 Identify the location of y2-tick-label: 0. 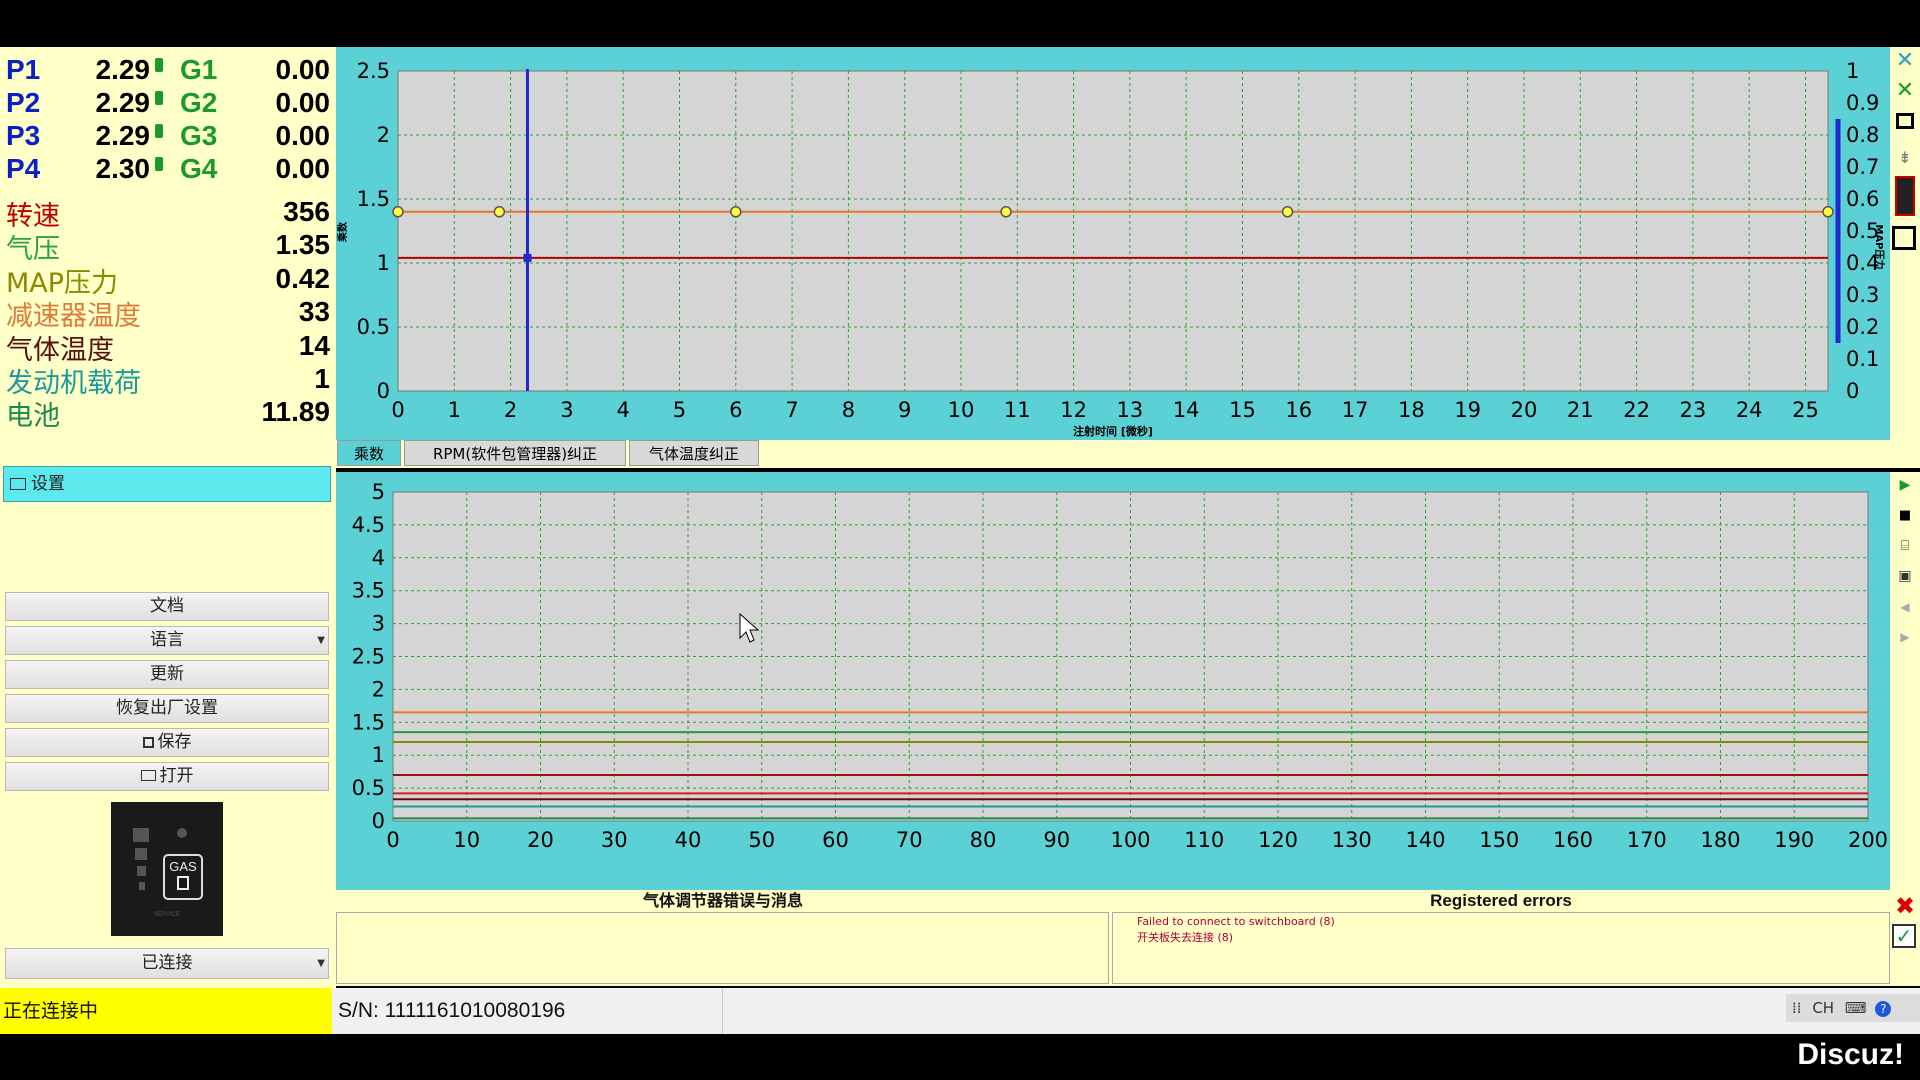
(1852, 391).